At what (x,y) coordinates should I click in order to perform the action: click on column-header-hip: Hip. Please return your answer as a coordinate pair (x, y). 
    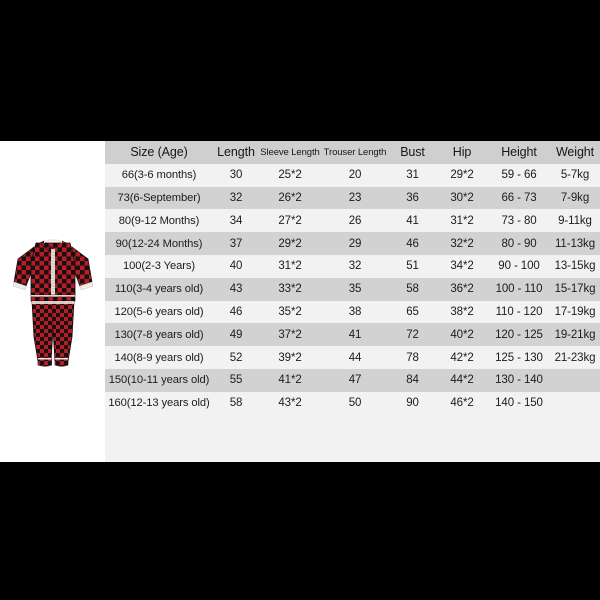
    Looking at the image, I should click on (462, 152).